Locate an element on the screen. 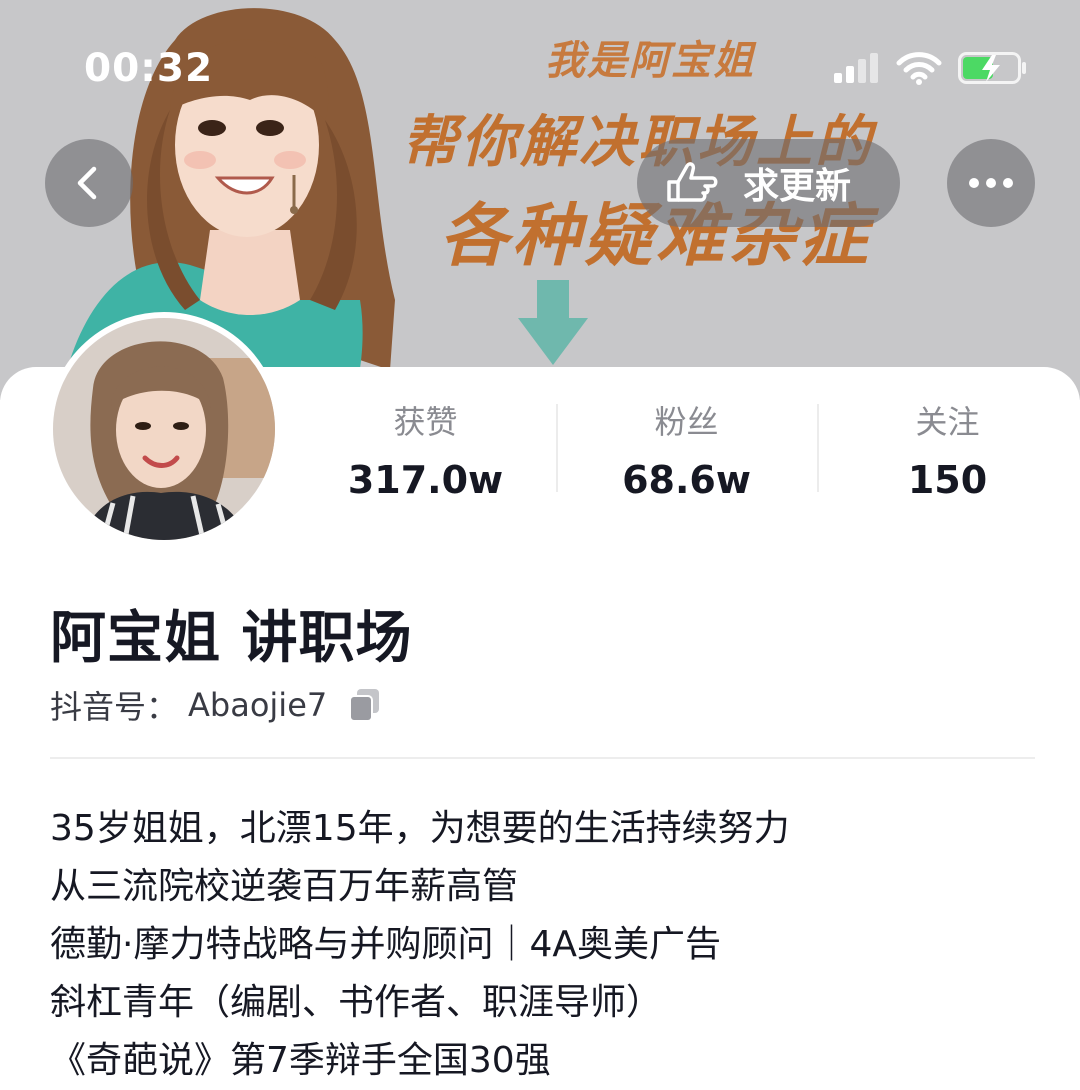 This screenshot has height=1090, width=1080. stat-likes-value: 317.0w is located at coordinates (425, 480).